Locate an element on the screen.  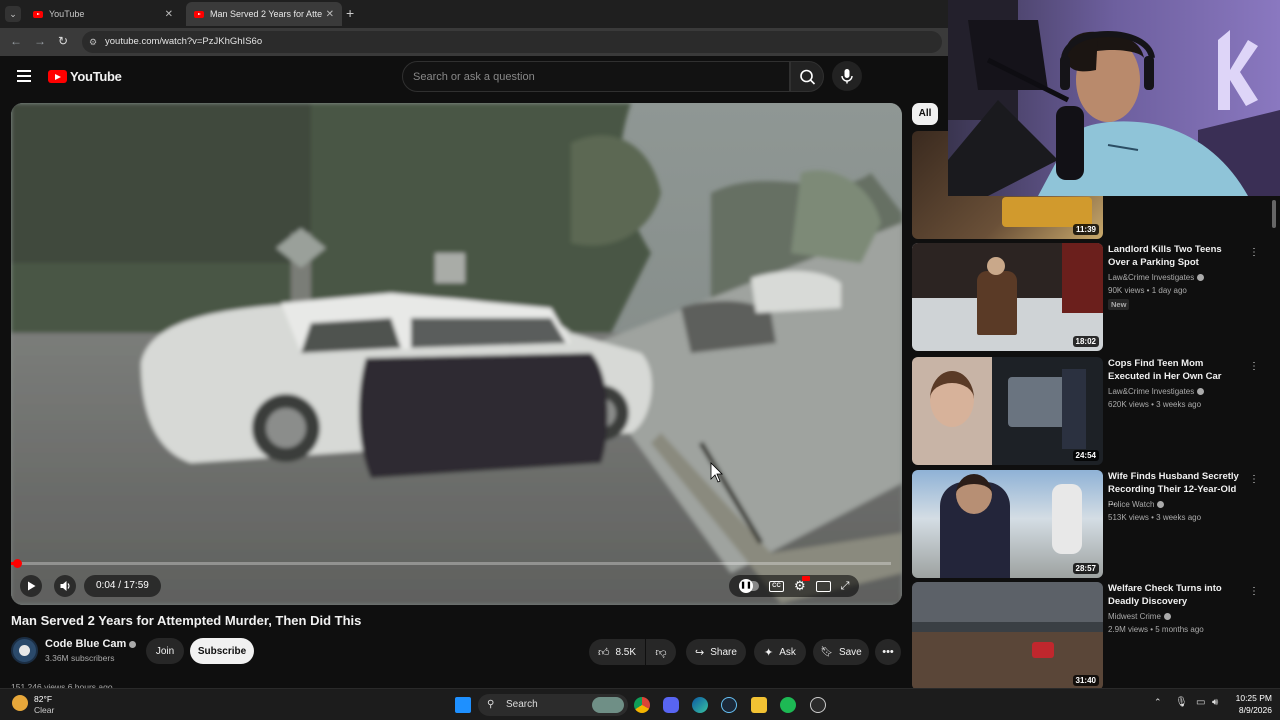
streamer-webcam-image is located at coordinates (1114, 98).